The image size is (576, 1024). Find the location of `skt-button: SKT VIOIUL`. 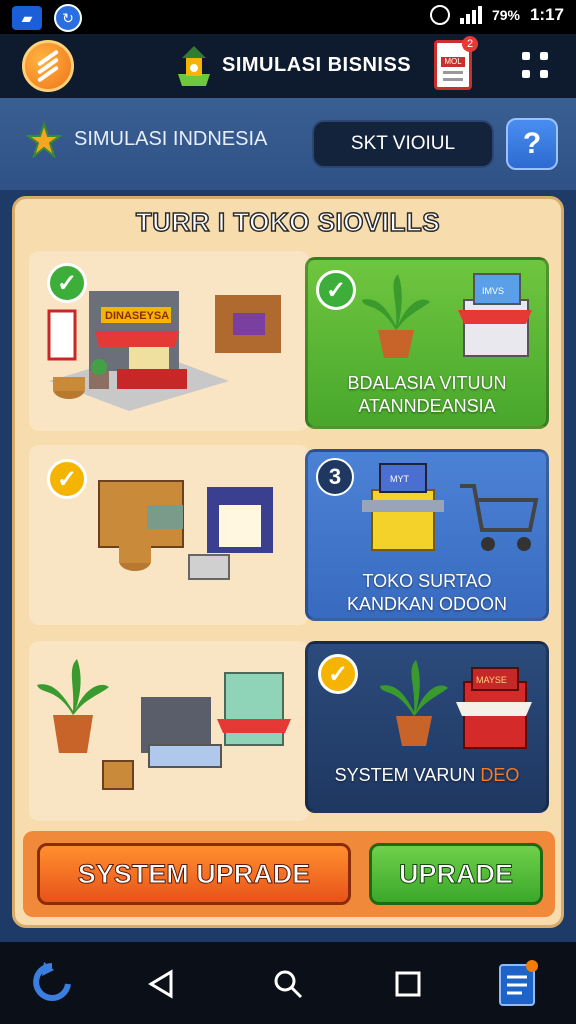

skt-button: SKT VIOIUL is located at coordinates (403, 144).